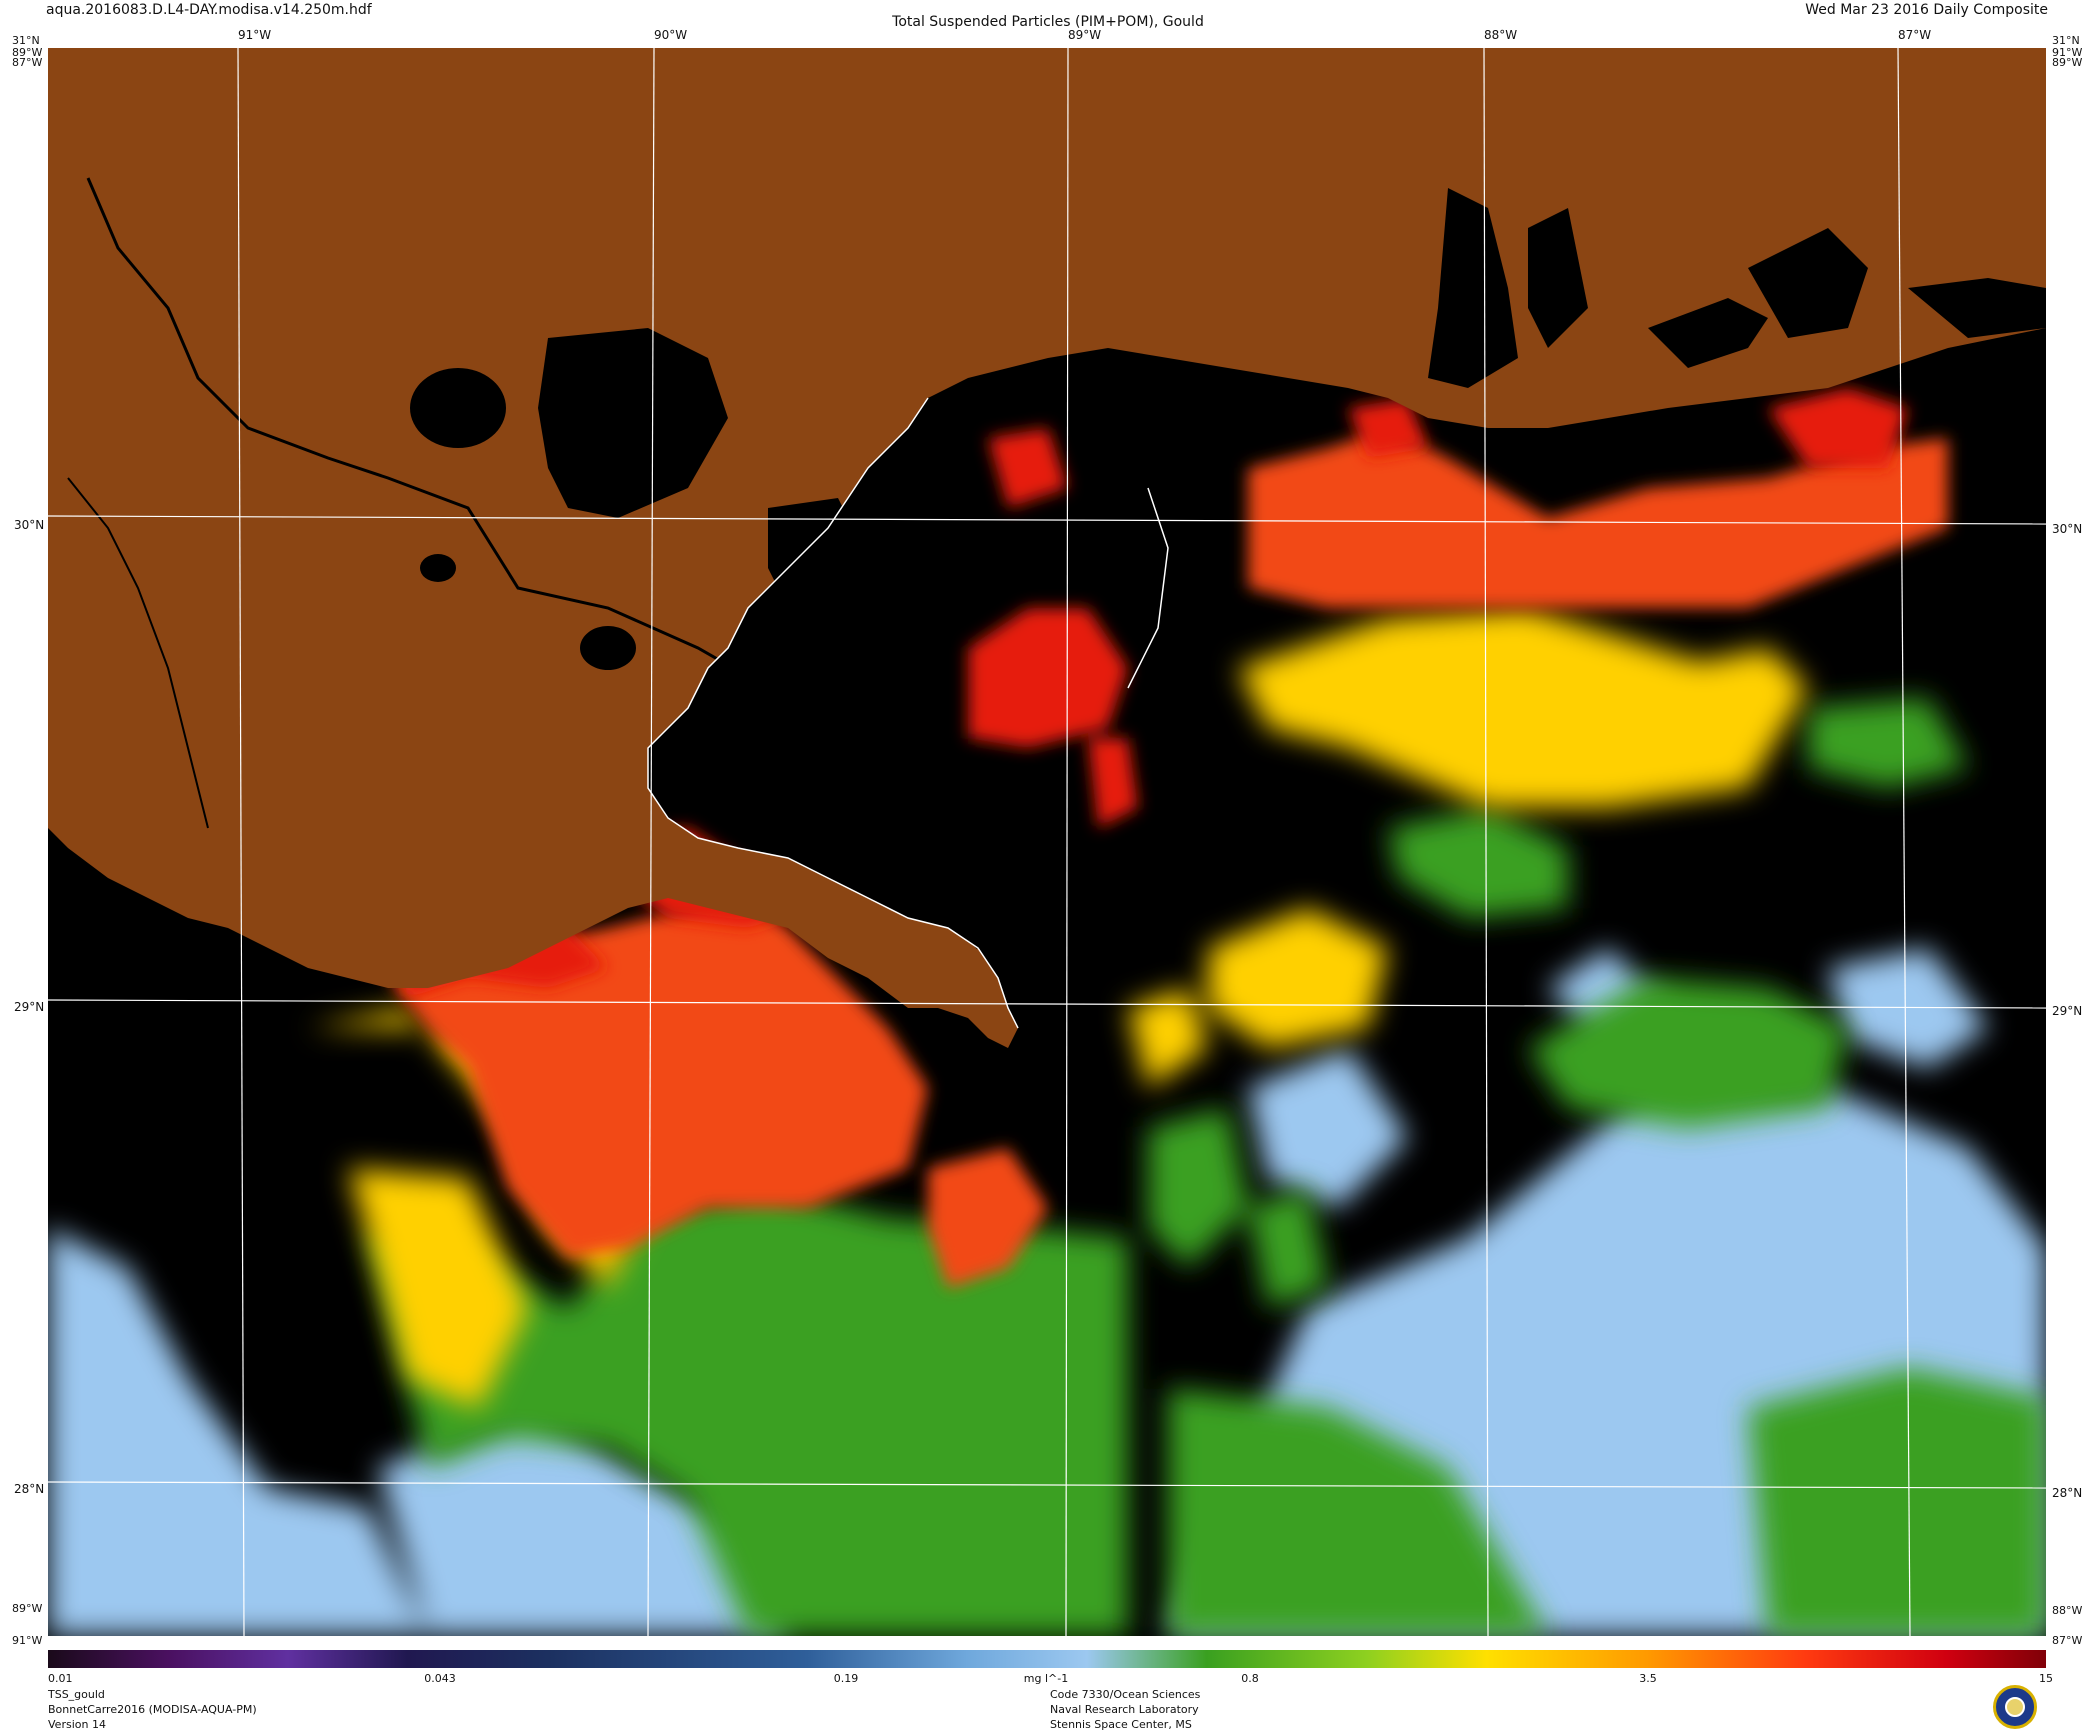 The image size is (2096, 1731). What do you see at coordinates (1915, 35) in the screenshot?
I see `lon-label-87w: 87°W` at bounding box center [1915, 35].